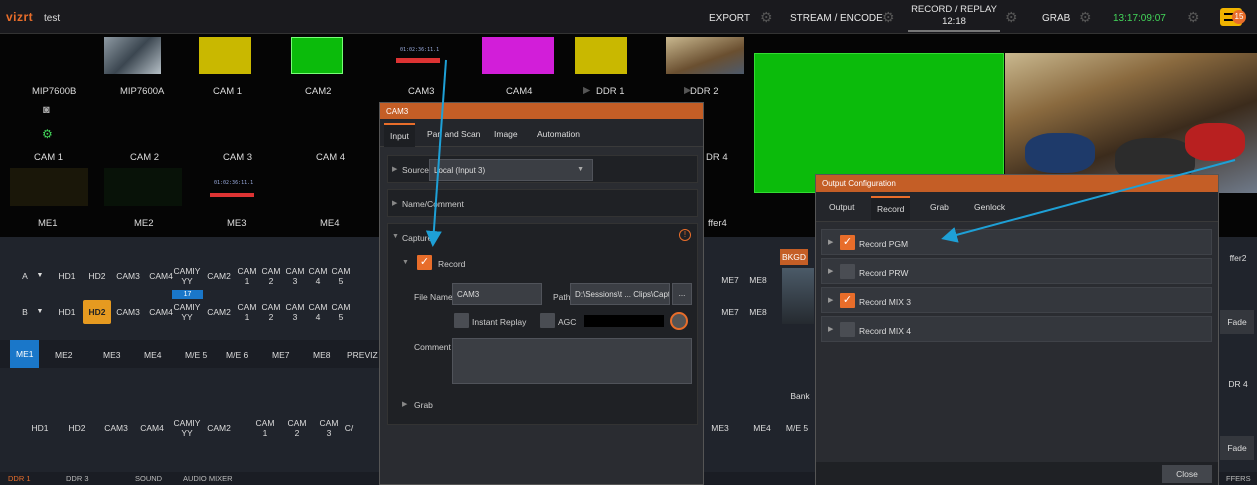  What do you see at coordinates (187, 276) in the screenshot?
I see `a-camiy: CAMIY YY` at bounding box center [187, 276].